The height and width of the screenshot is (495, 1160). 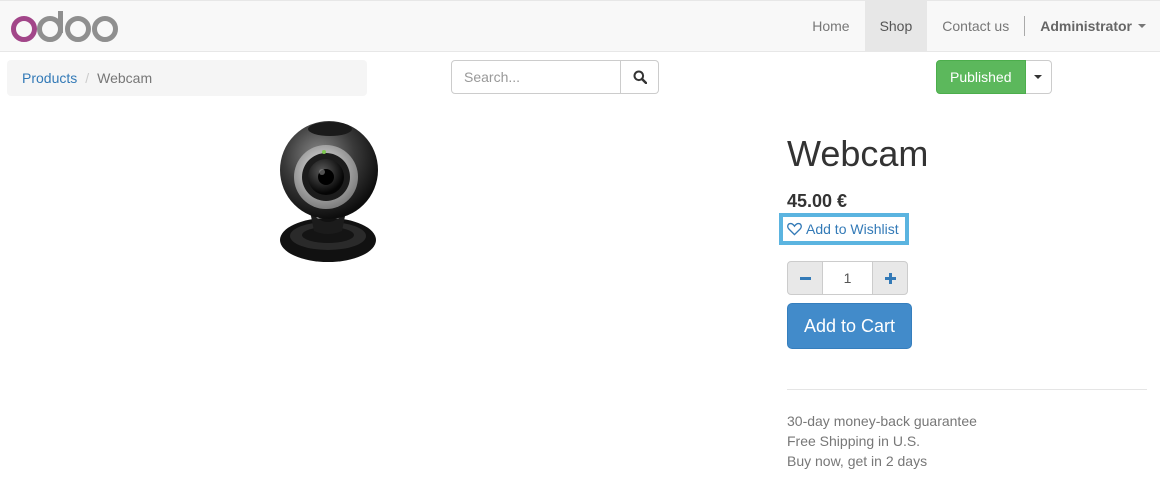 I want to click on terms-line: Buy now, get in 2 days, so click(x=857, y=461).